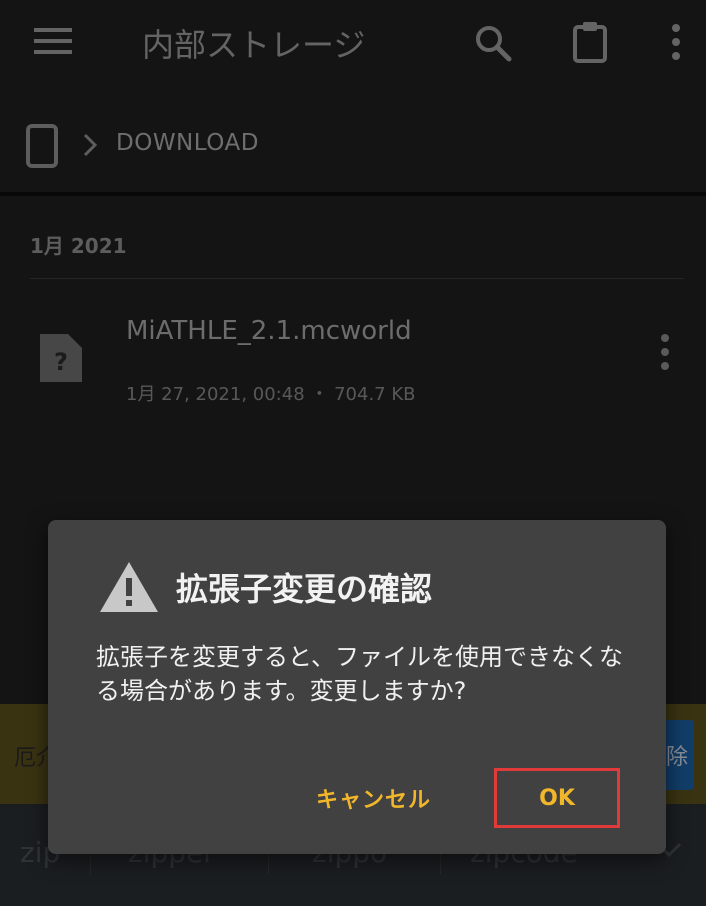  What do you see at coordinates (360, 674) in the screenshot?
I see `dialog-message: 拡張子を変更すると、ファイルを使用できなくなる場合があります。変更しますか?` at bounding box center [360, 674].